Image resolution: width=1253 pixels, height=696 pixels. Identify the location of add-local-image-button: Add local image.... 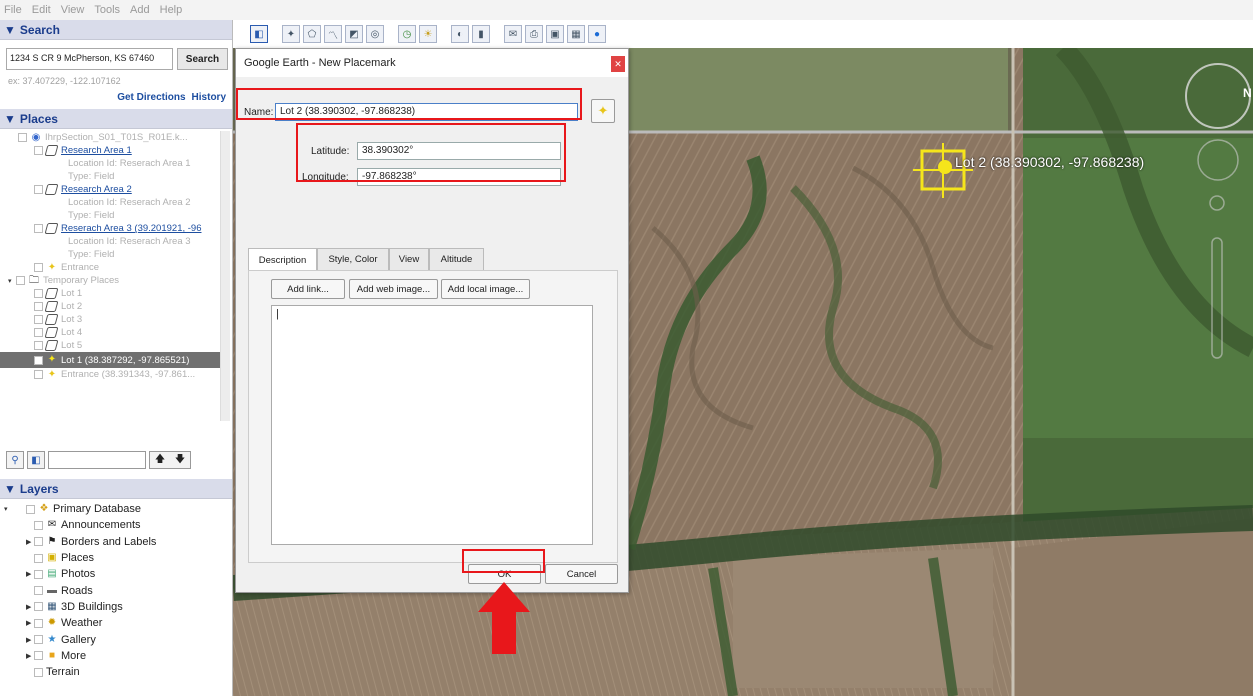
(485, 289).